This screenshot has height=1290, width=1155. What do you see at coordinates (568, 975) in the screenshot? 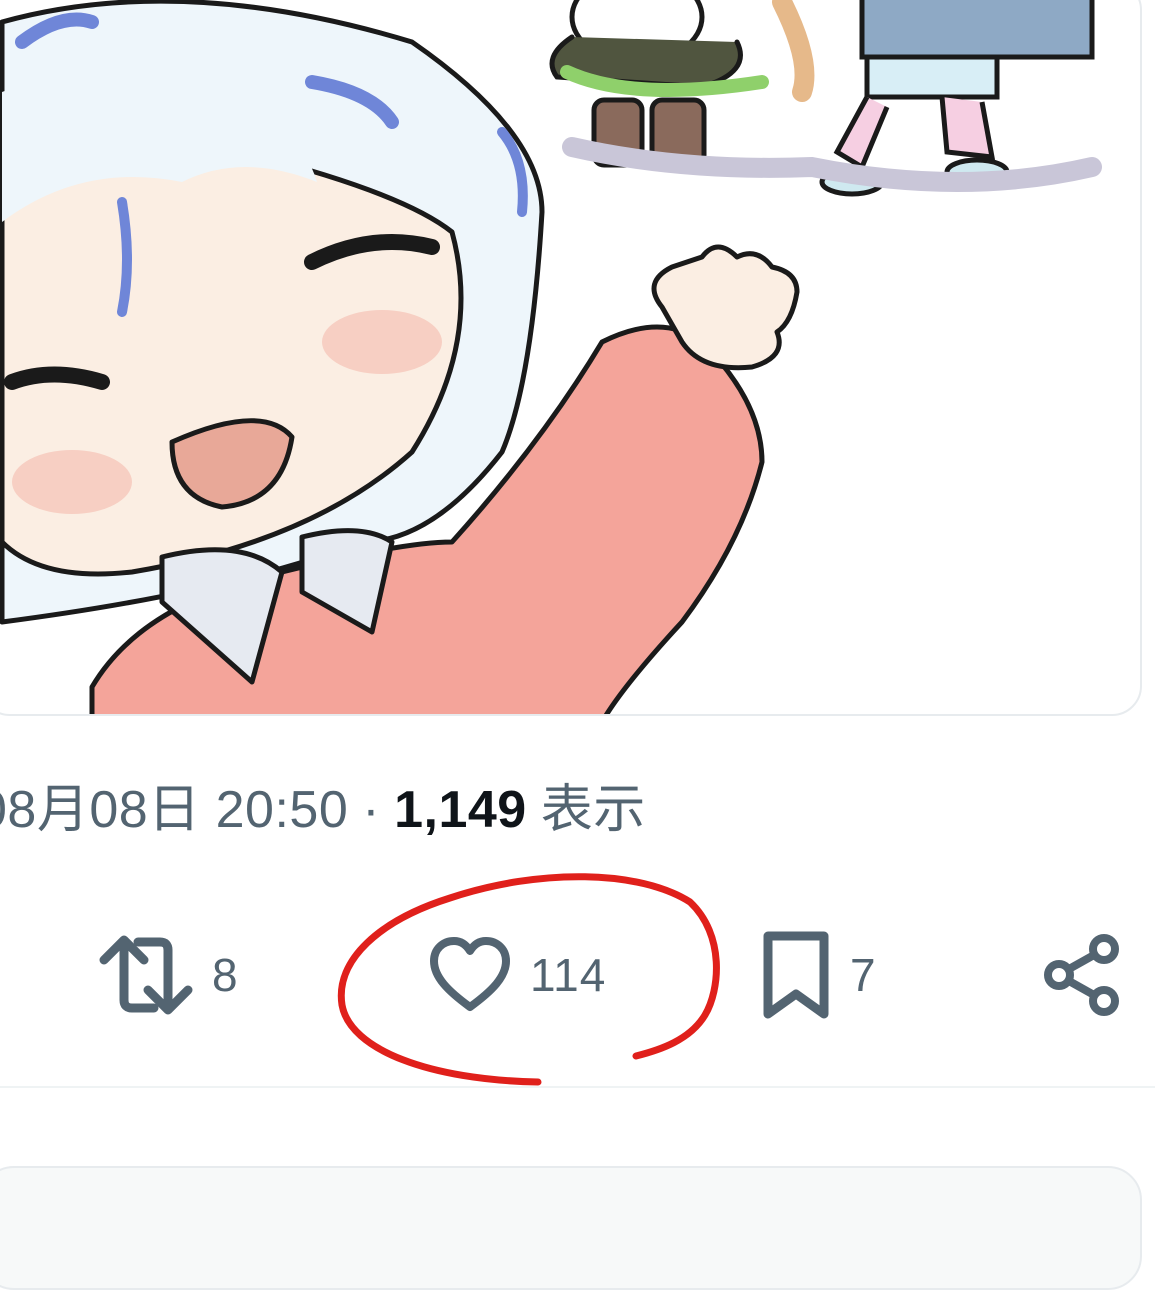
I see `like-count: 114` at bounding box center [568, 975].